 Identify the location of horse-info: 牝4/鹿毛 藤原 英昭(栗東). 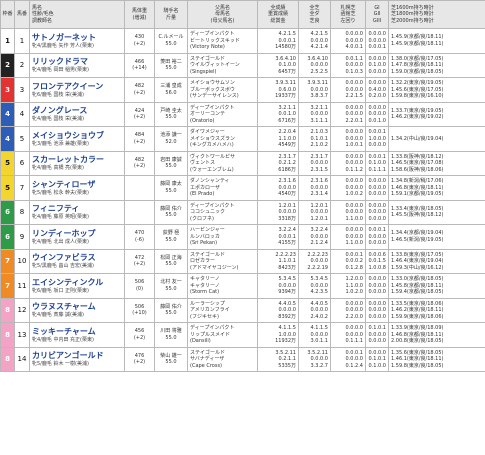
(60, 217).